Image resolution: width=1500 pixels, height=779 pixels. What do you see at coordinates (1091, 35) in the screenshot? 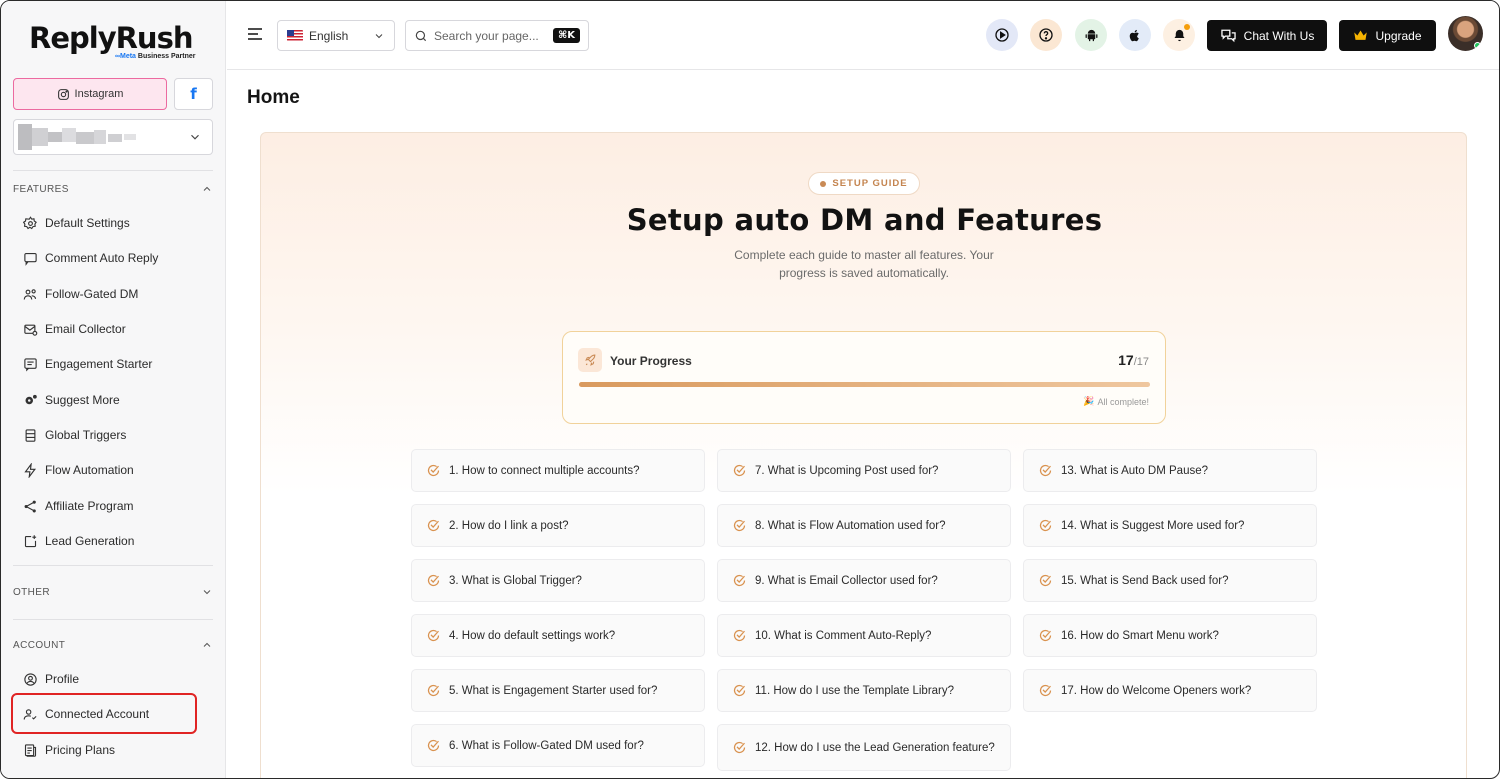
I see `android-app-button` at bounding box center [1091, 35].